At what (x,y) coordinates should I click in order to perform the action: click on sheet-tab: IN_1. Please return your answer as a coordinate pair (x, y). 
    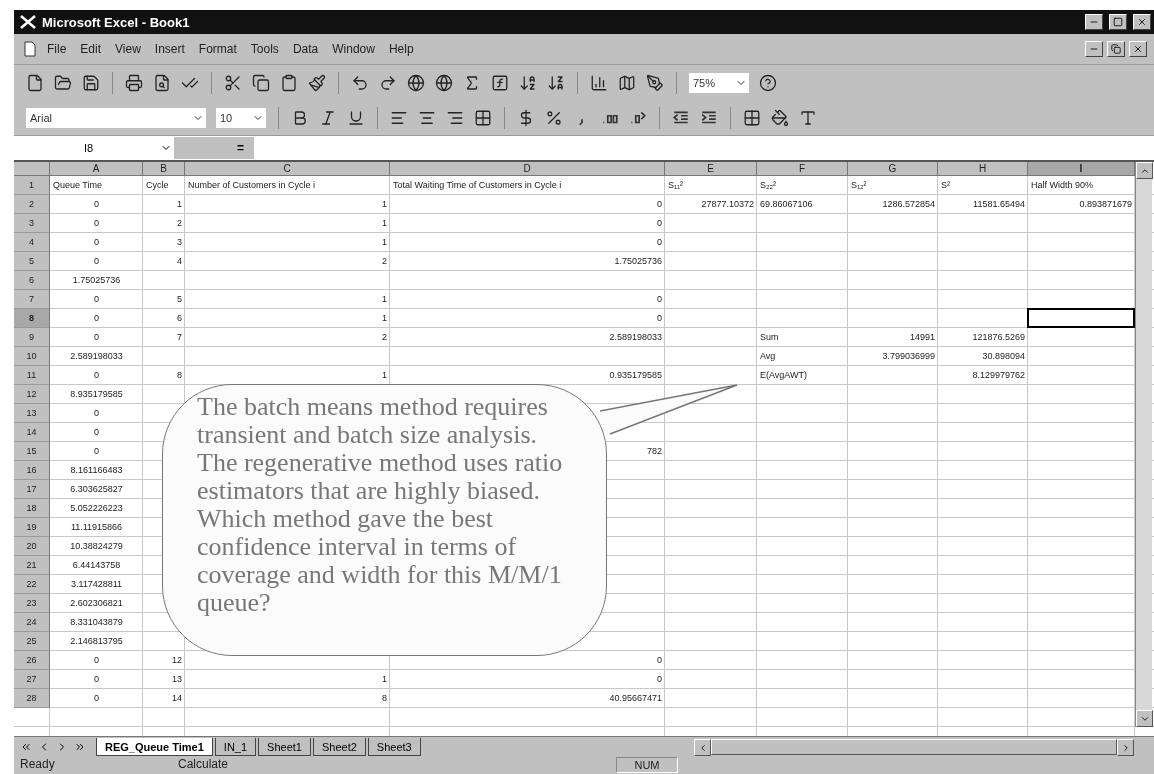
    Looking at the image, I should click on (235, 747).